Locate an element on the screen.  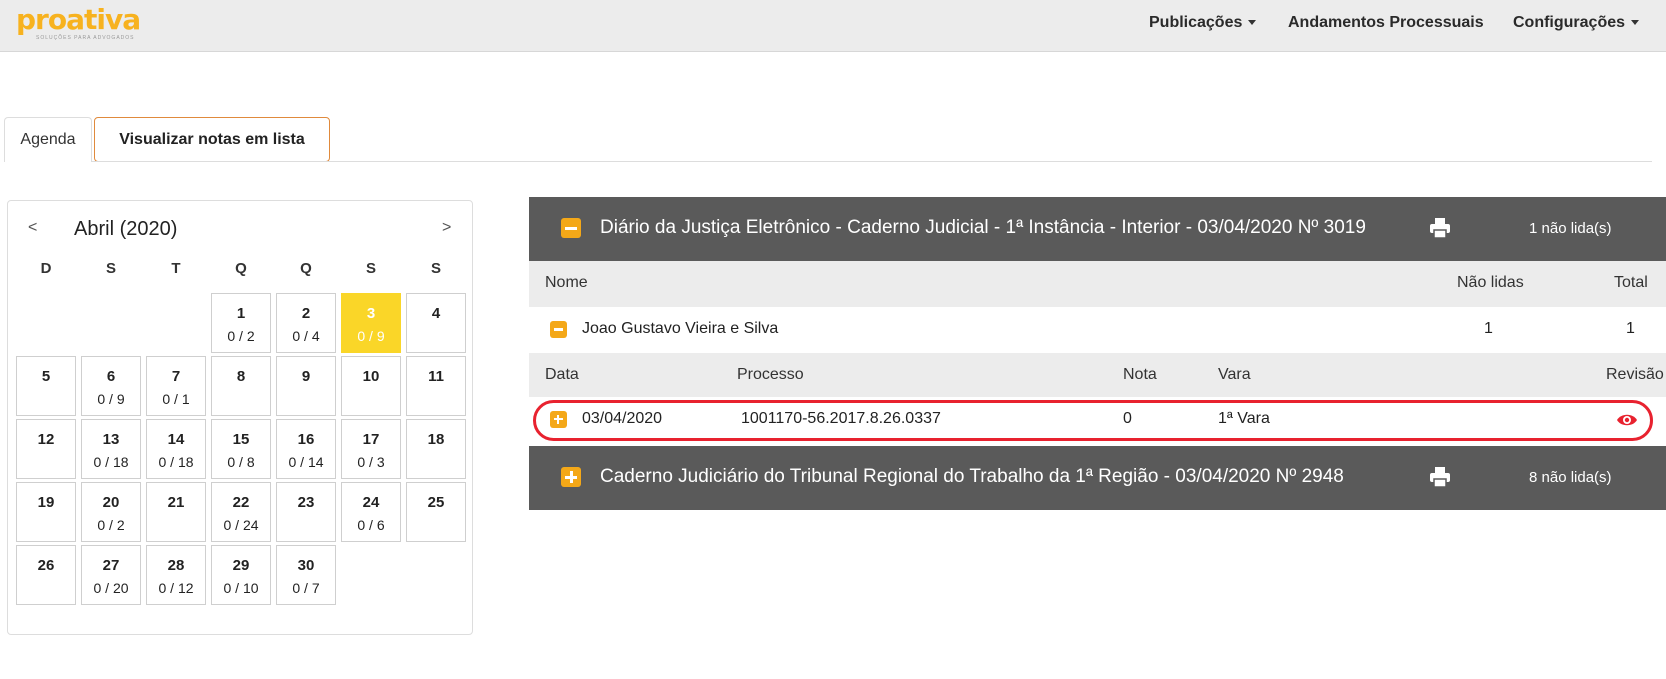
calendar-day: 19 is located at coordinates (46, 512).